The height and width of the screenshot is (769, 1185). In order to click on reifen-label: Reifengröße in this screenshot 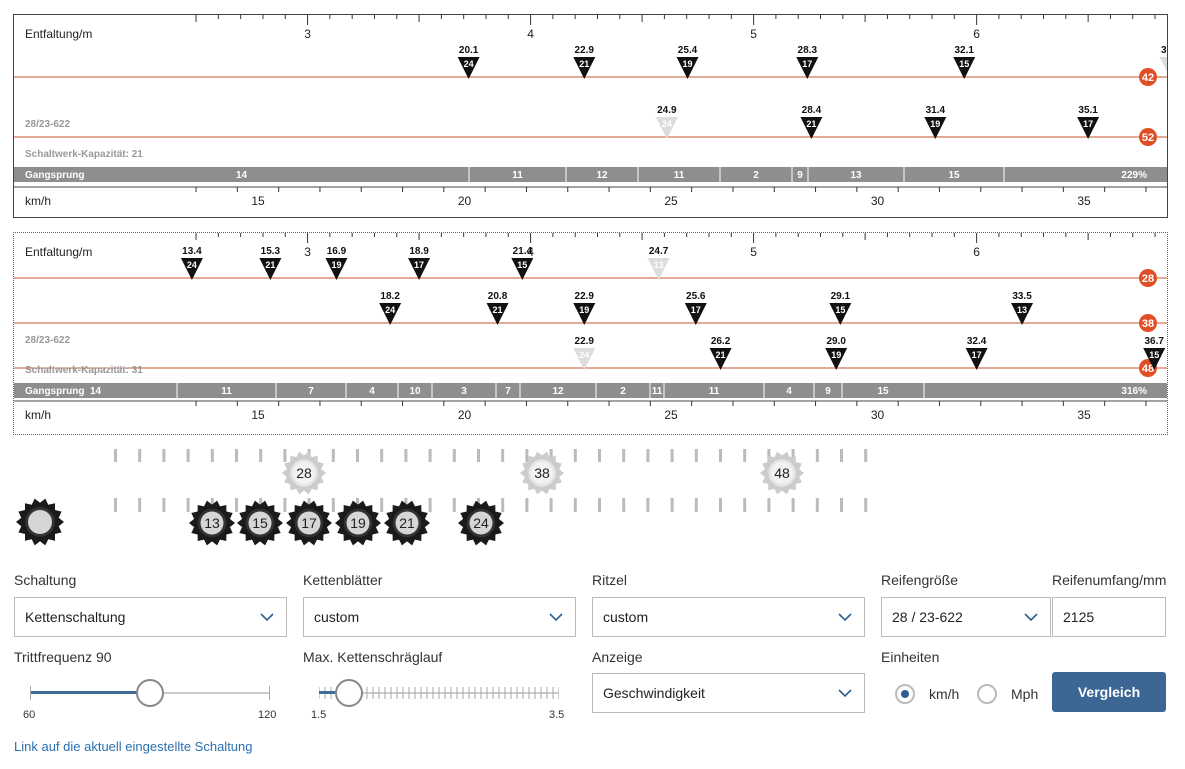, I will do `click(920, 580)`.